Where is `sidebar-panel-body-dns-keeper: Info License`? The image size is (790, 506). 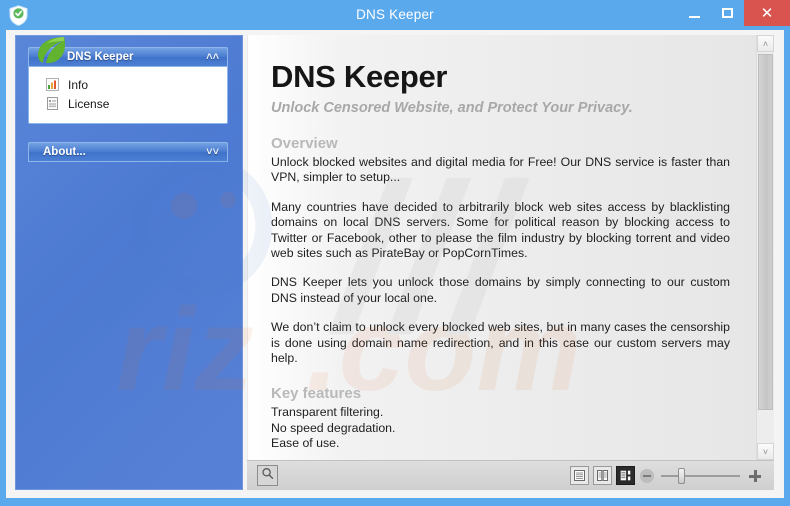
sidebar-panel-body-dns-keeper: Info License is located at coordinates (128, 95).